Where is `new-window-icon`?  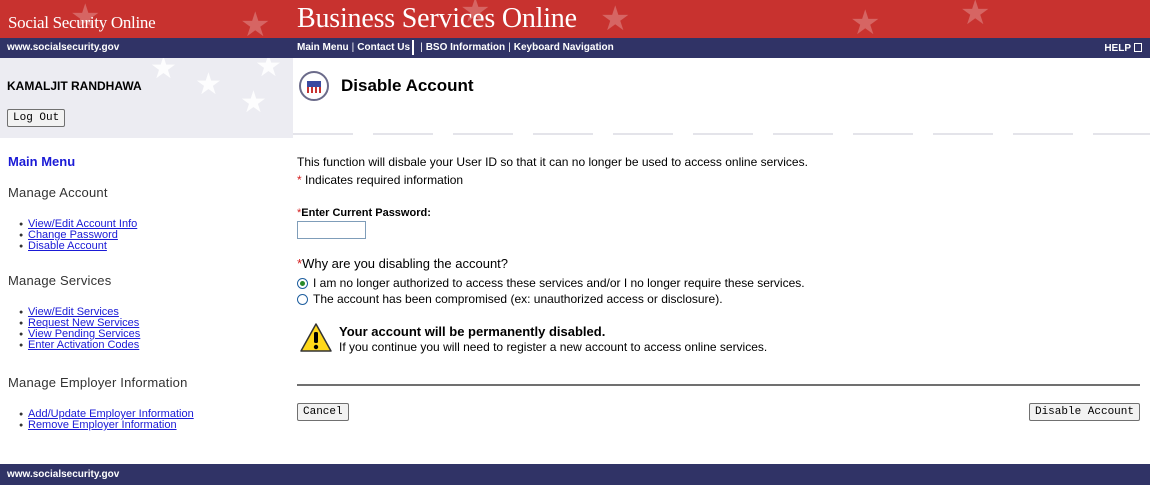
new-window-icon is located at coordinates (413, 47).